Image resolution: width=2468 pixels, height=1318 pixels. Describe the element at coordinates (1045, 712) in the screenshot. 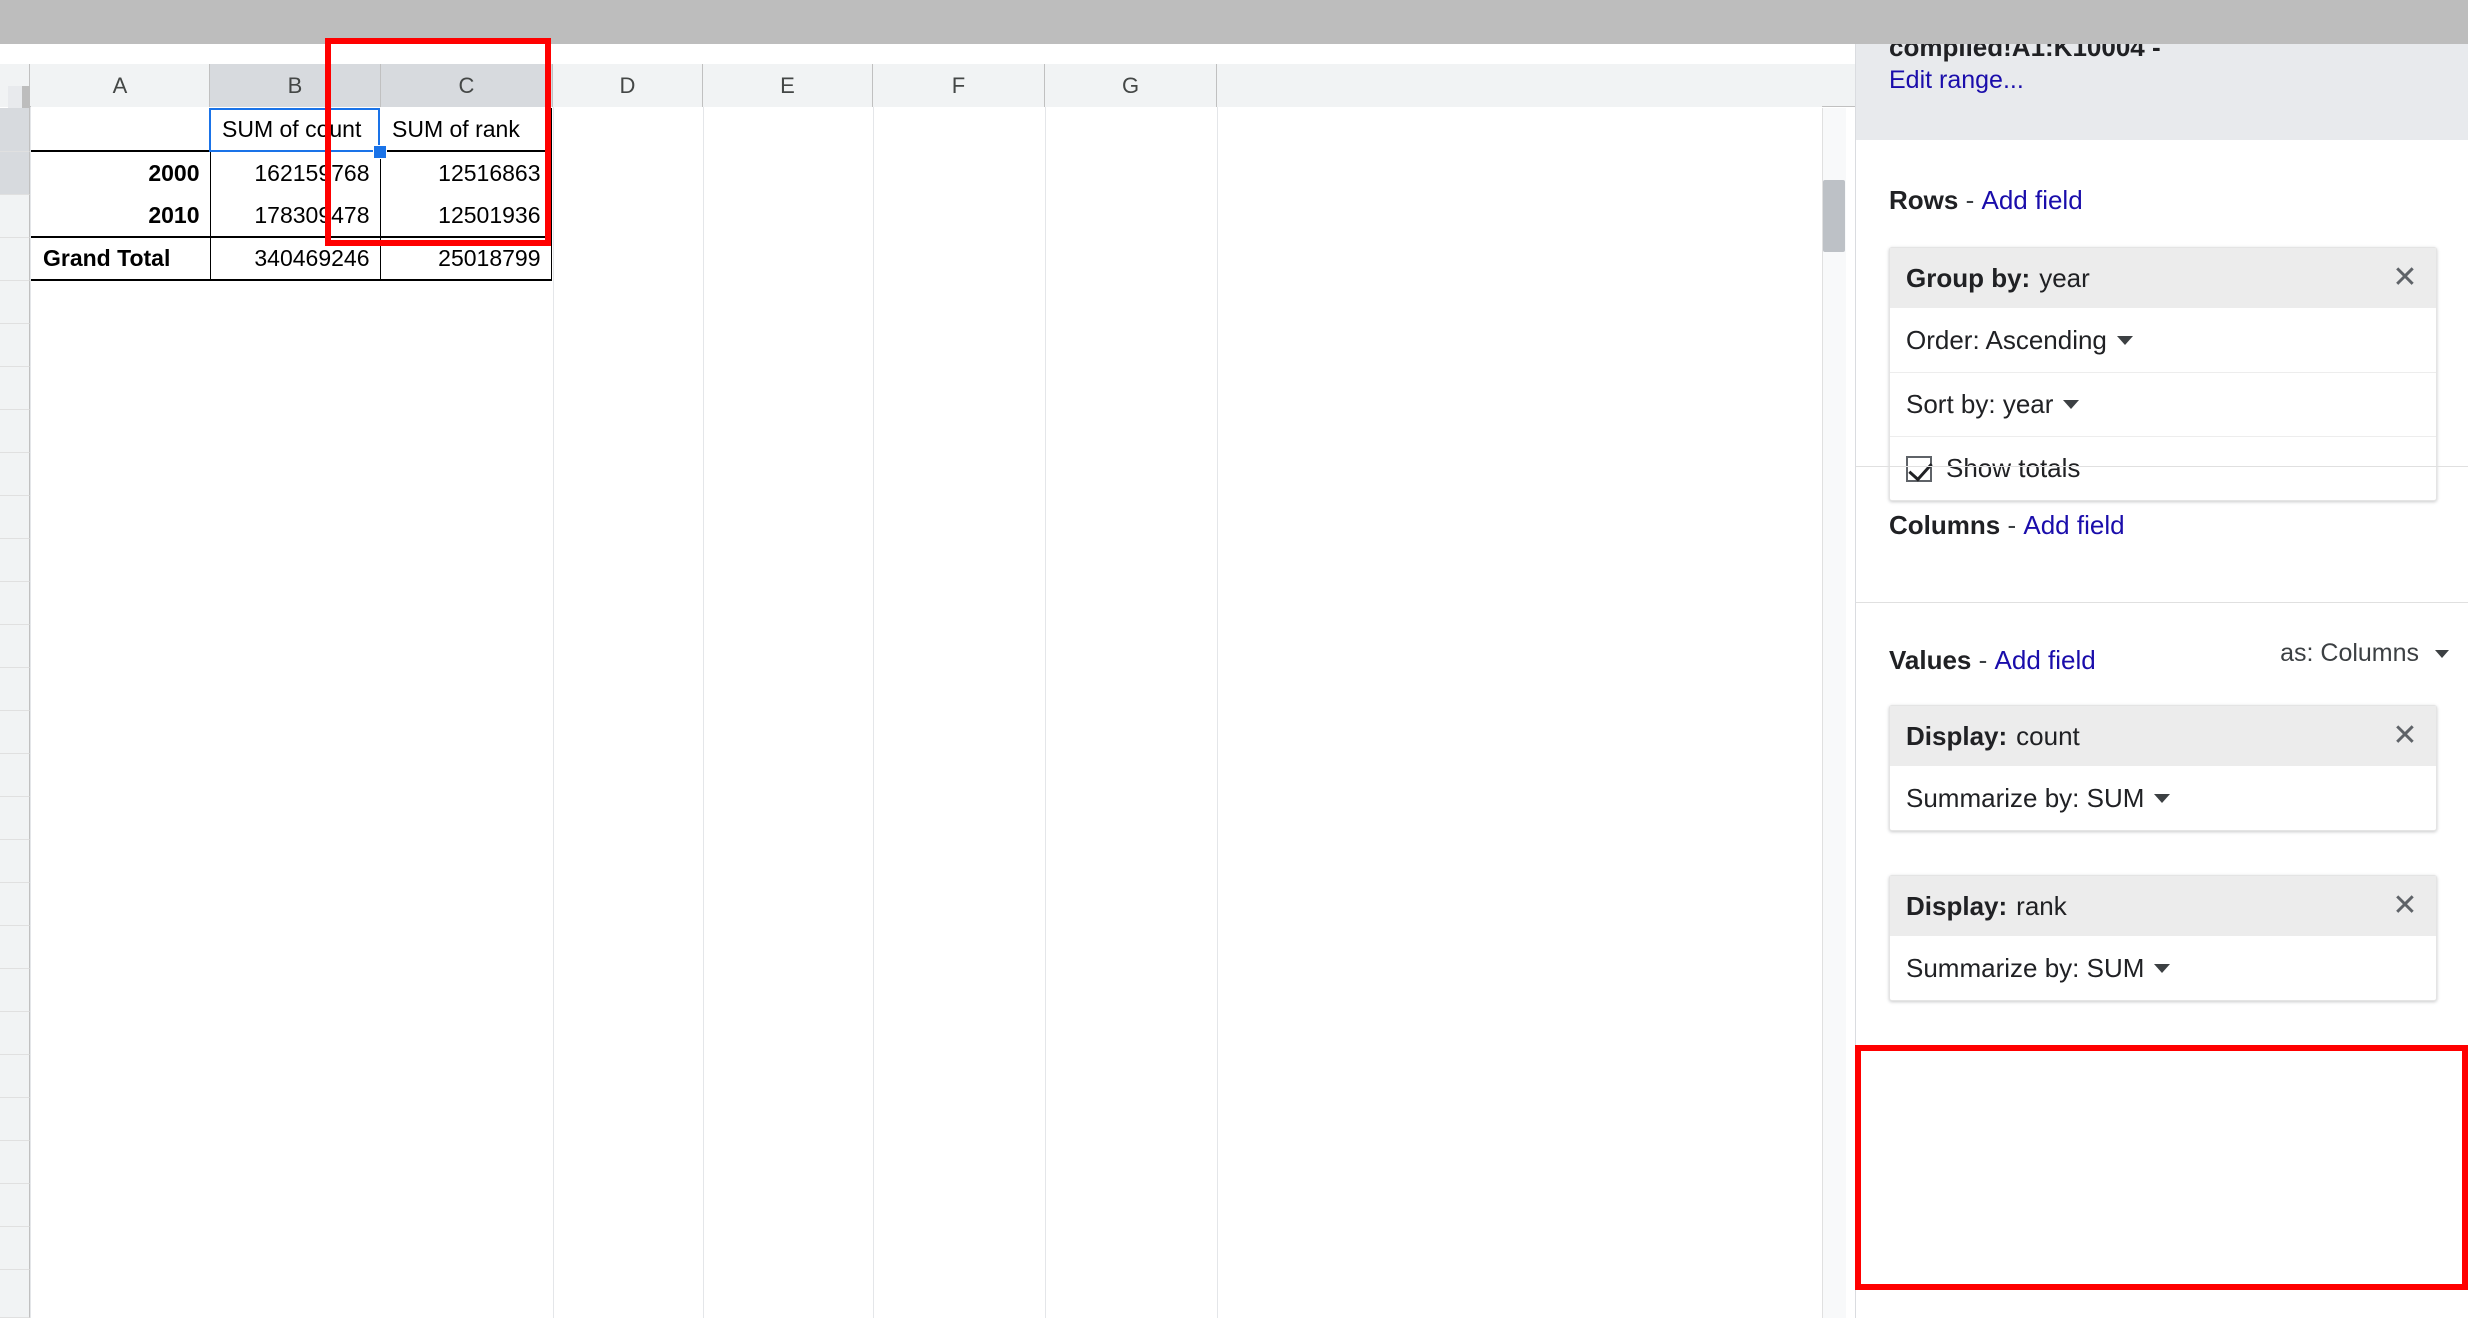

I see `grid-line-f-right` at that location.